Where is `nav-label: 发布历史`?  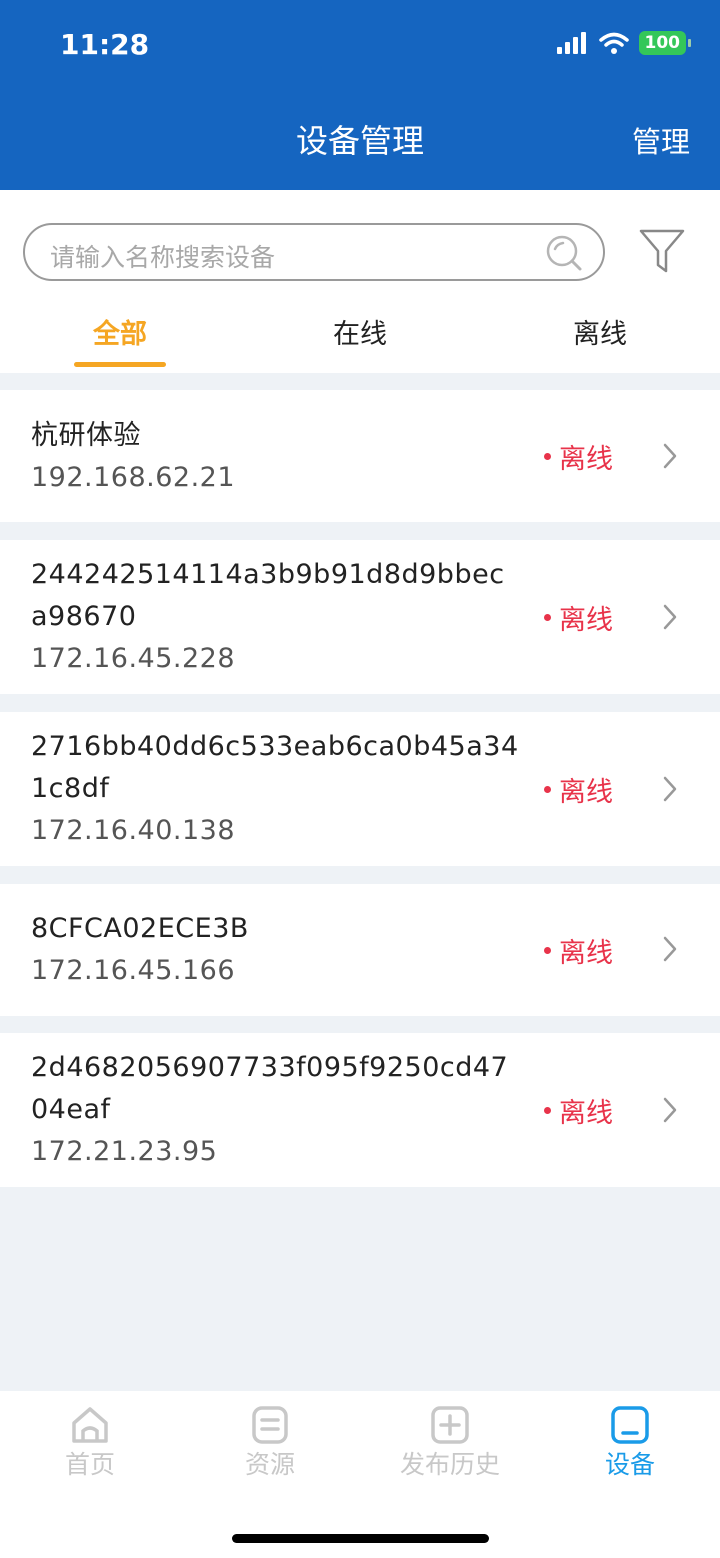
nav-label: 发布历史 is located at coordinates (449, 1464).